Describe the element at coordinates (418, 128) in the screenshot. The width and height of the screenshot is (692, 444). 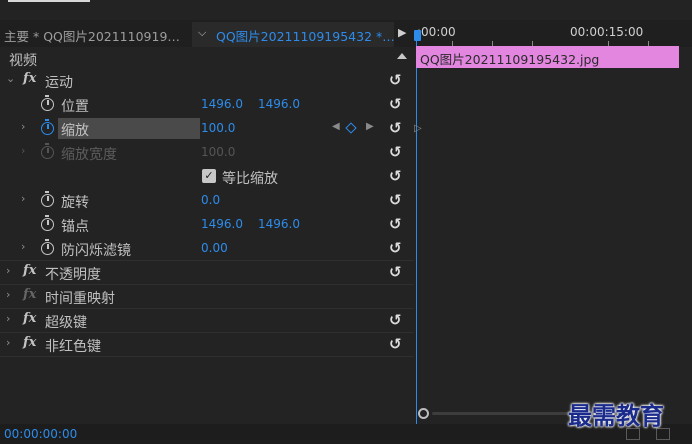
I see `keyframe-marker-icon: ▷` at that location.